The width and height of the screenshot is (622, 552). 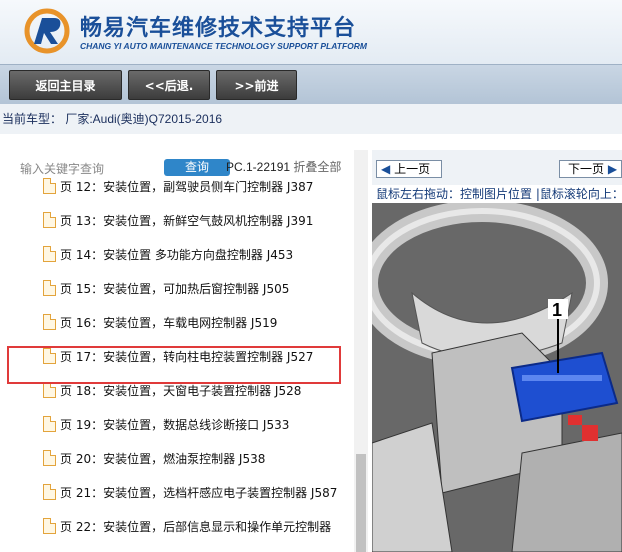 What do you see at coordinates (169, 323) in the screenshot?
I see `list-item-label: 页 16：安装位置，车载电网控制器 J519` at bounding box center [169, 323].